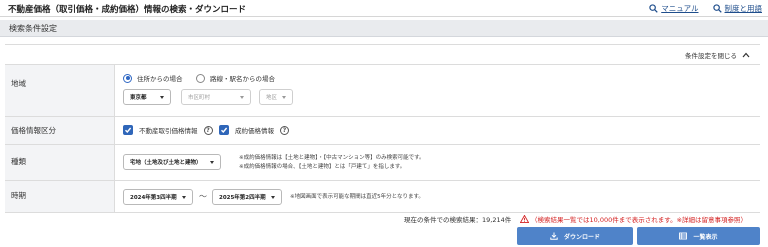  Describe the element at coordinates (384, 28) in the screenshot. I see `section-bar: 検索条件設定` at that location.